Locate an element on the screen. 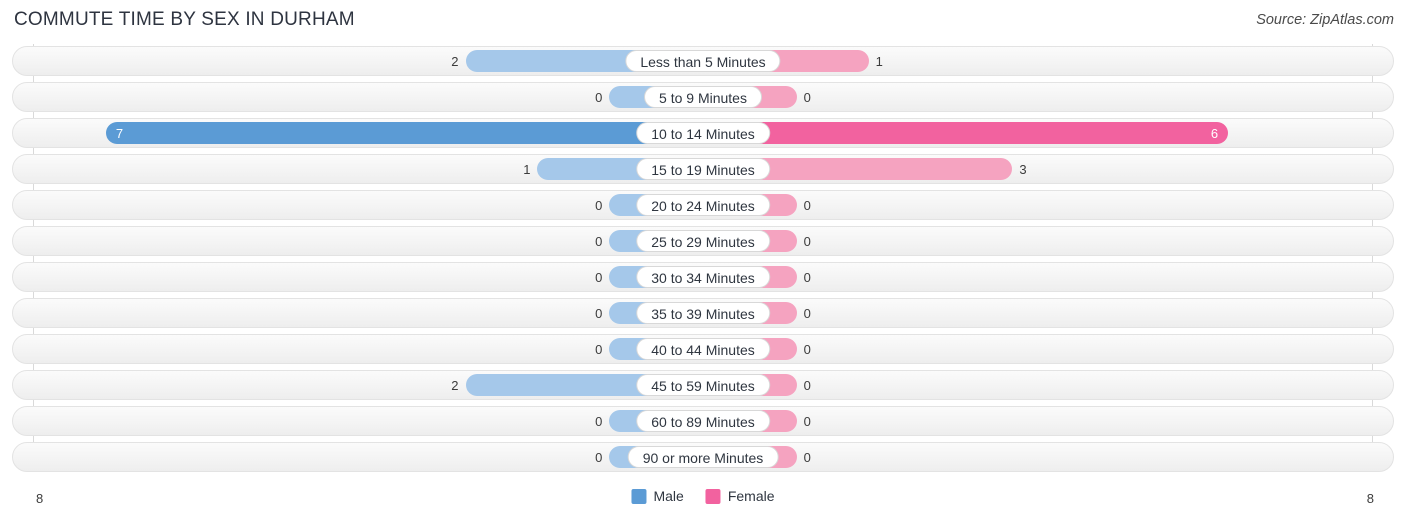  row-content: 0 0 40 to 44 Minutes is located at coordinates (703, 349).